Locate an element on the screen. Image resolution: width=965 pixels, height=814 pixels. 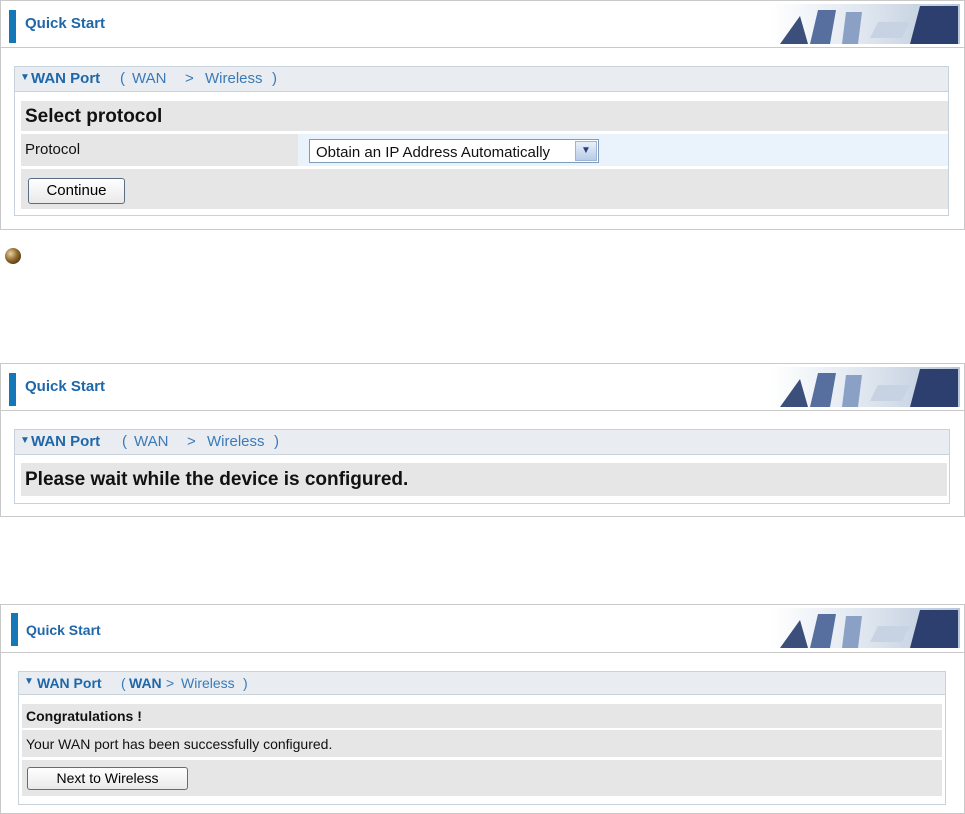
congratulations-text: Congratulations ! is located at coordinates (84, 716).